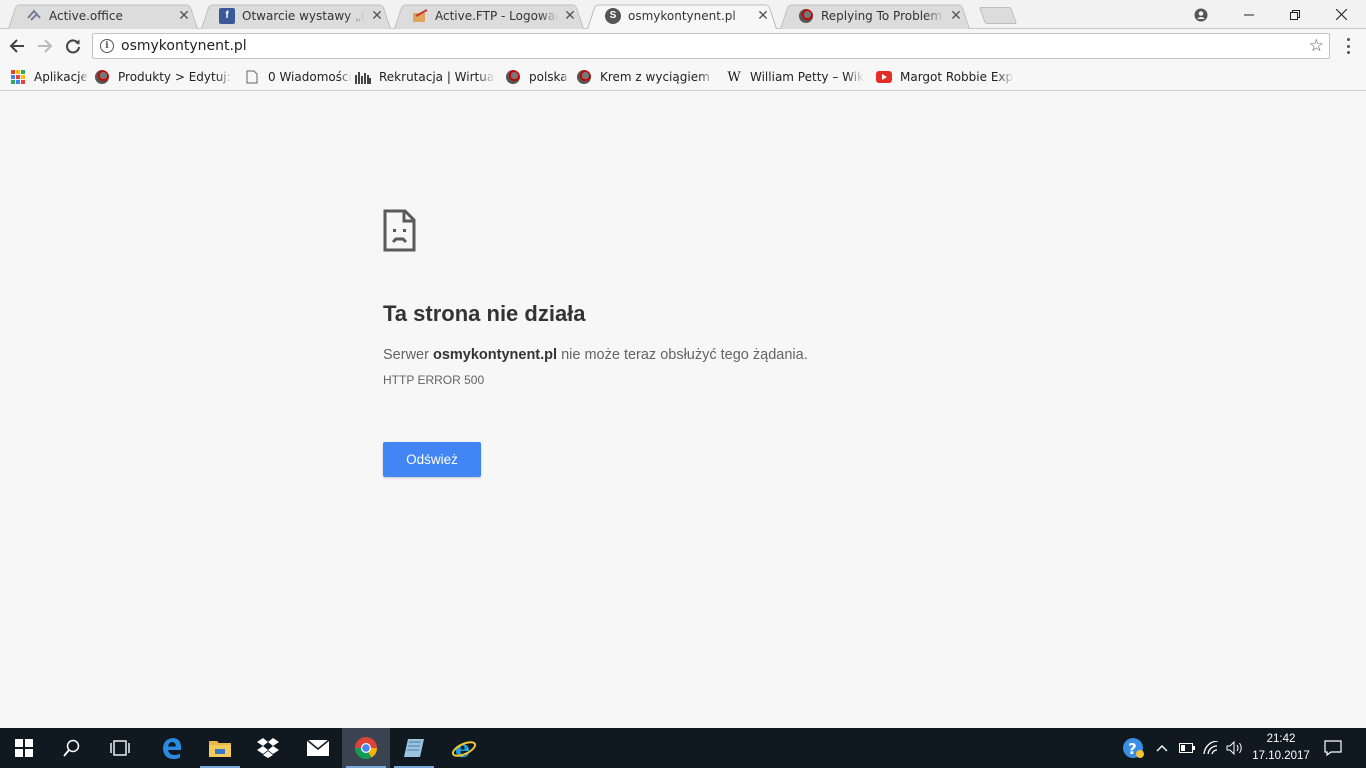  What do you see at coordinates (548, 77) in the screenshot?
I see `bookmark-label: polska` at bounding box center [548, 77].